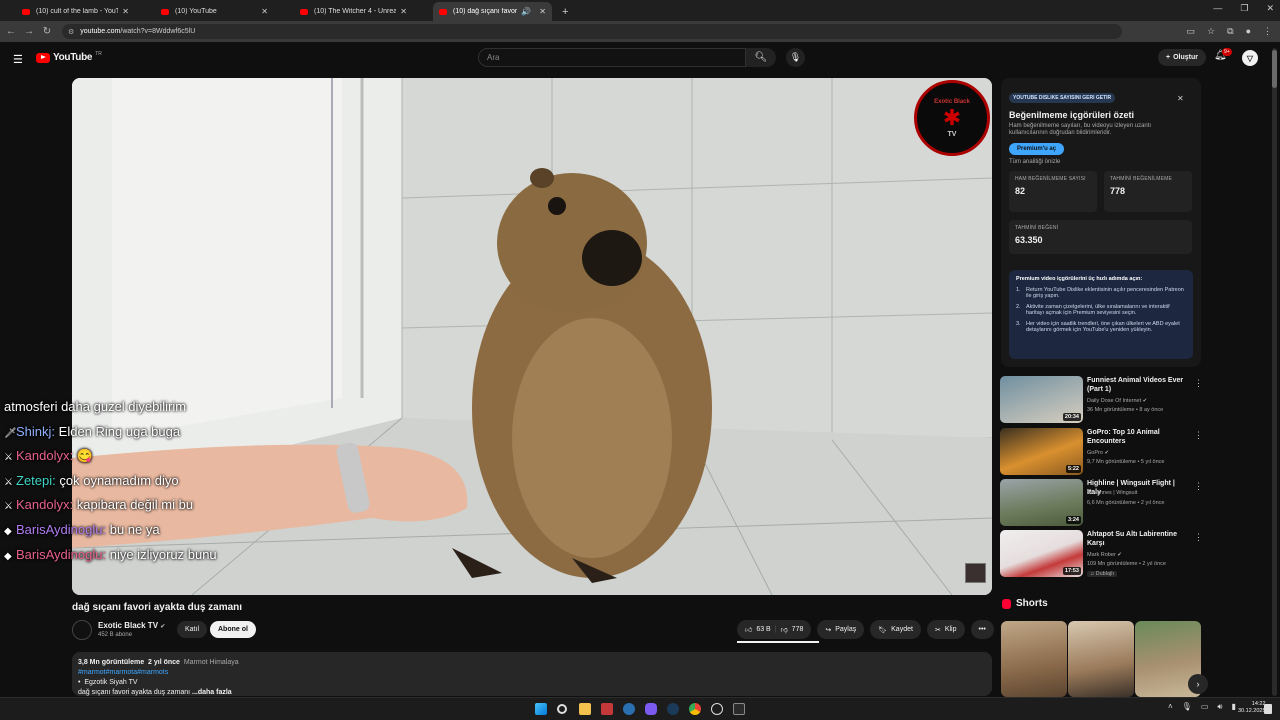 The image size is (1280, 720). I want to click on show-more-link: ...daha fazla, so click(212, 692).